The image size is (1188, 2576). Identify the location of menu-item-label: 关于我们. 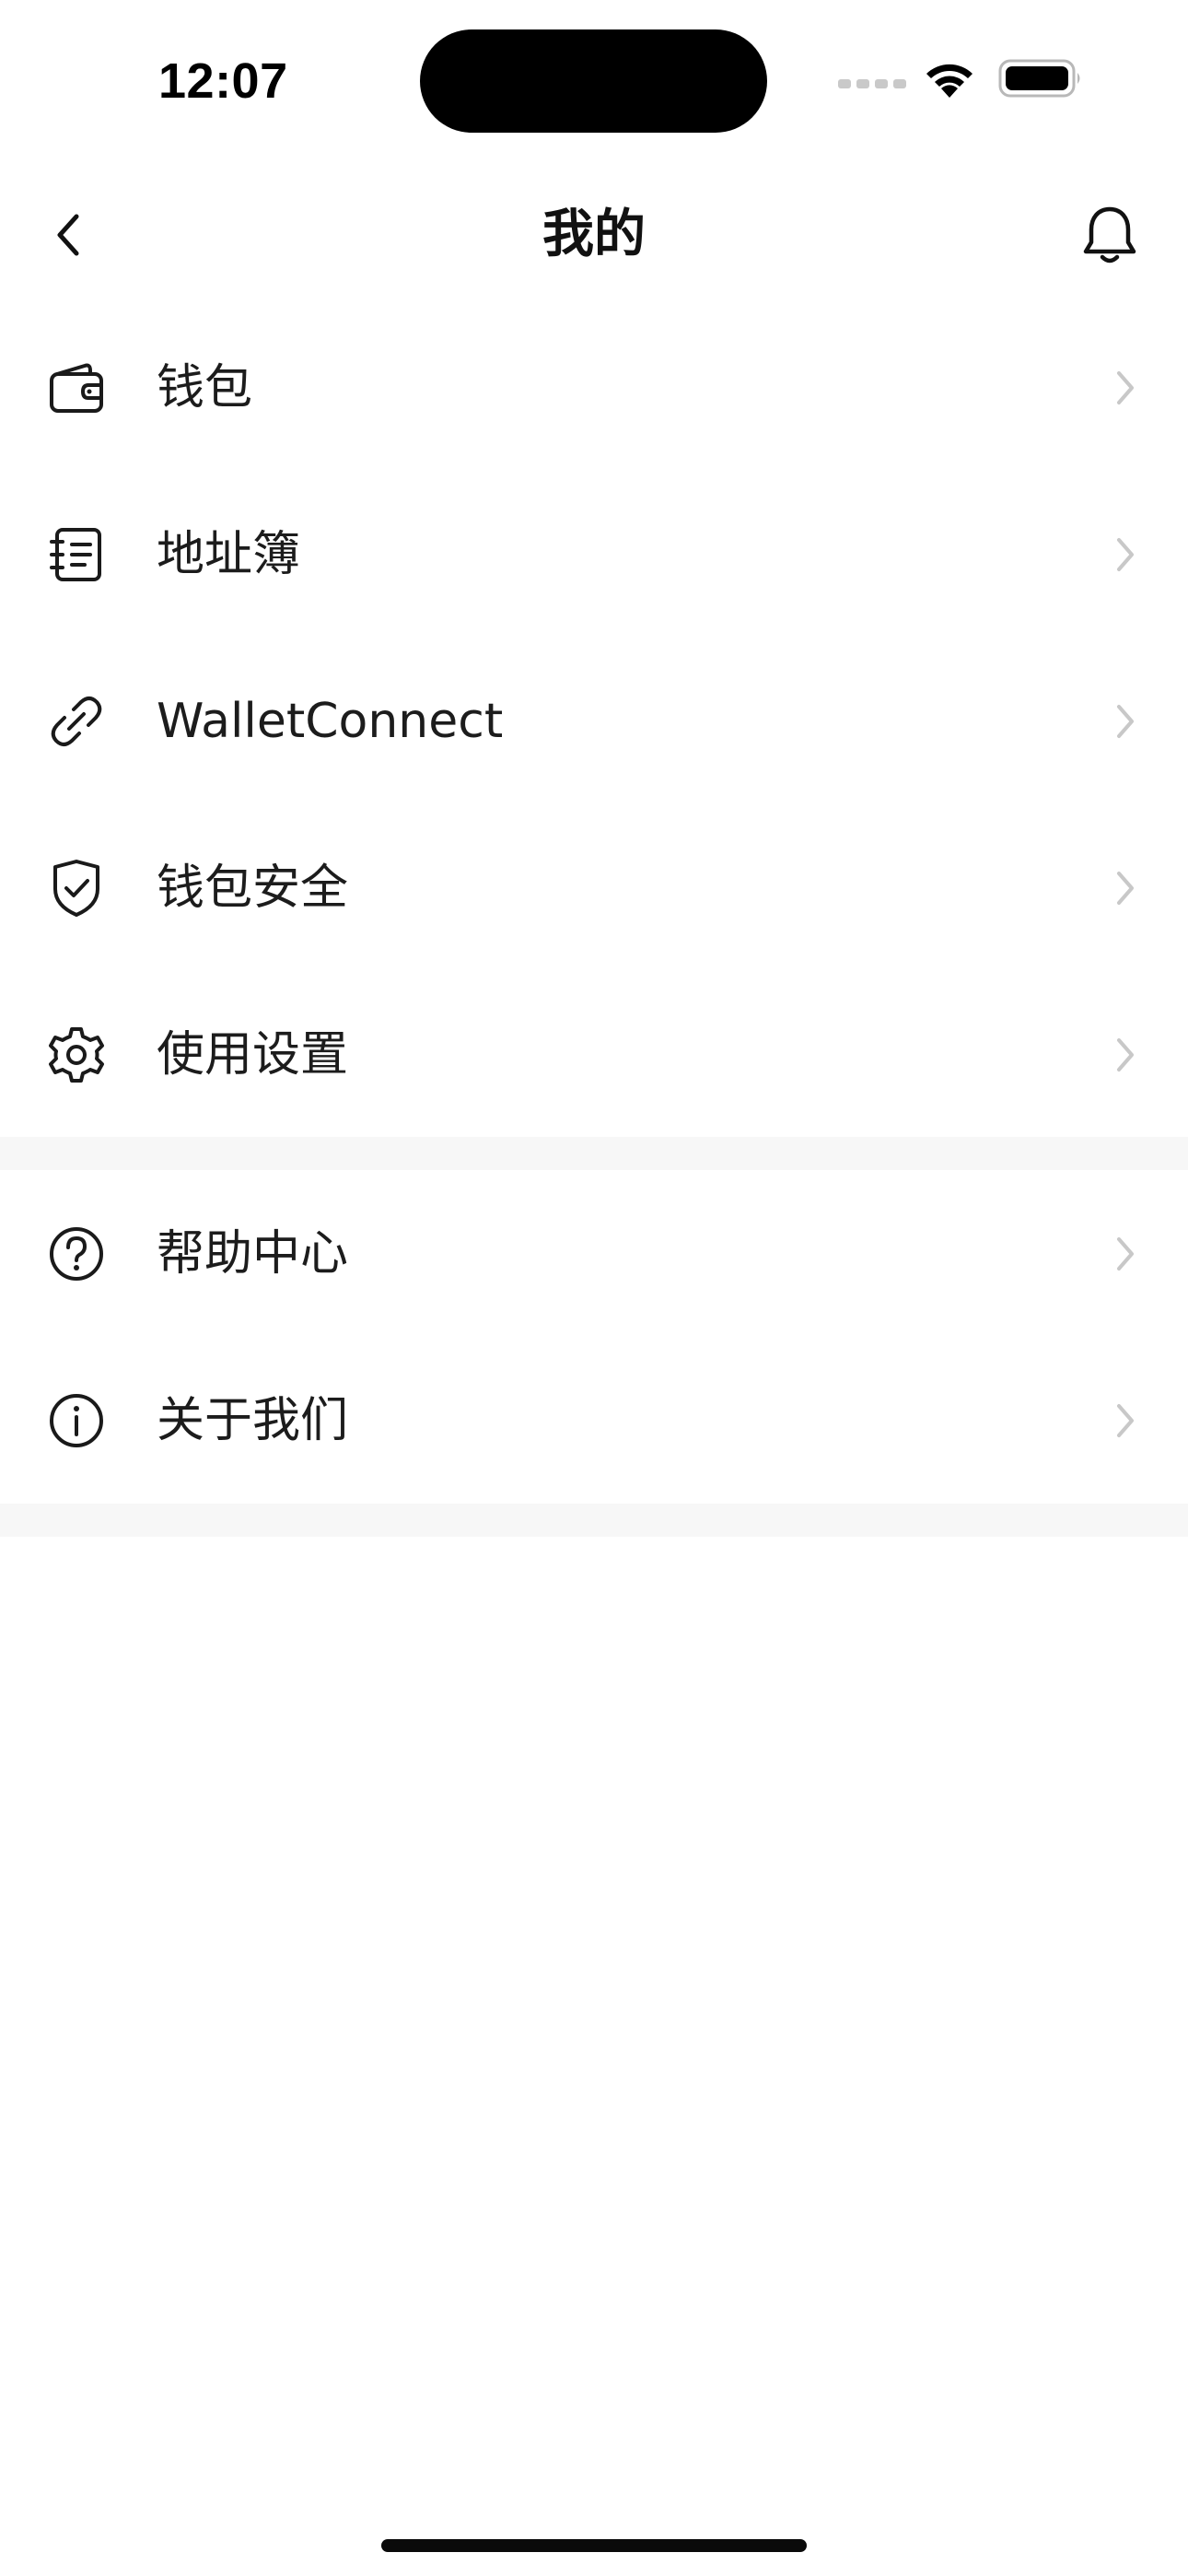
(253, 1420).